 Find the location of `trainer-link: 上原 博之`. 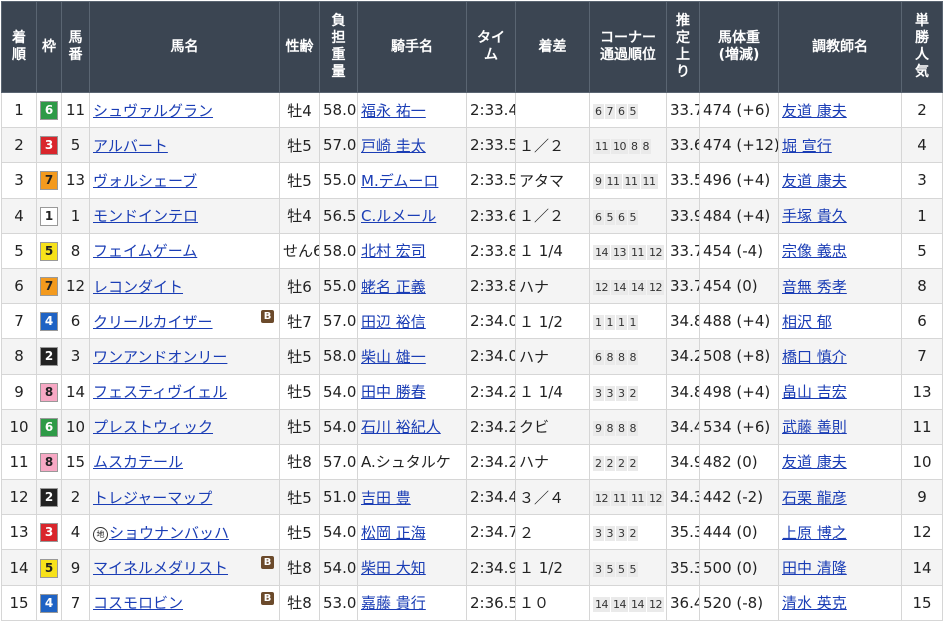

trainer-link: 上原 博之 is located at coordinates (814, 533).